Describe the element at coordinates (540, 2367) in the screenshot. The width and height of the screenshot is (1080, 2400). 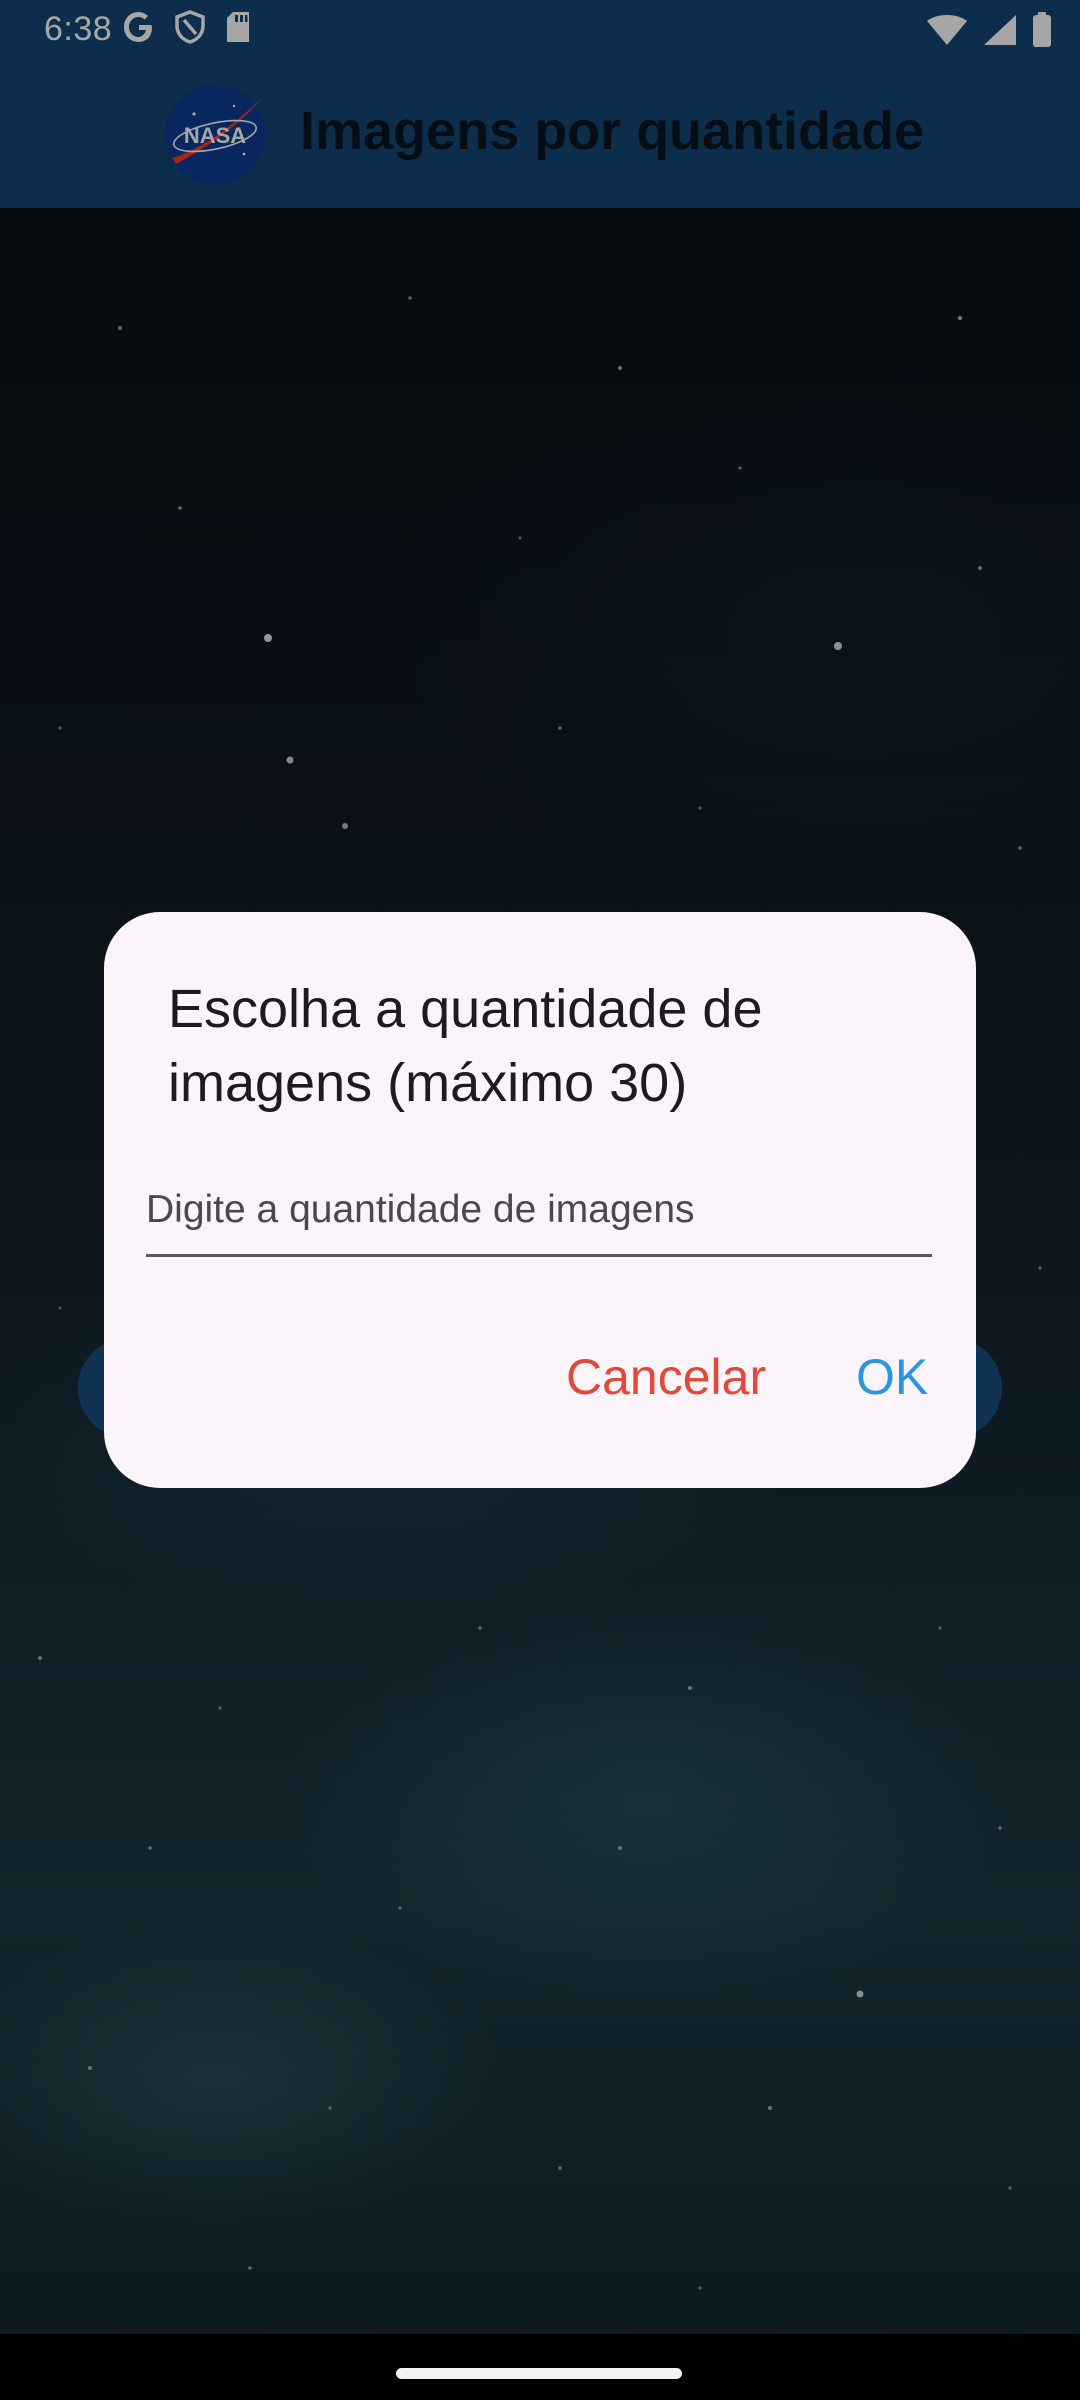
I see `navigation-bar` at that location.